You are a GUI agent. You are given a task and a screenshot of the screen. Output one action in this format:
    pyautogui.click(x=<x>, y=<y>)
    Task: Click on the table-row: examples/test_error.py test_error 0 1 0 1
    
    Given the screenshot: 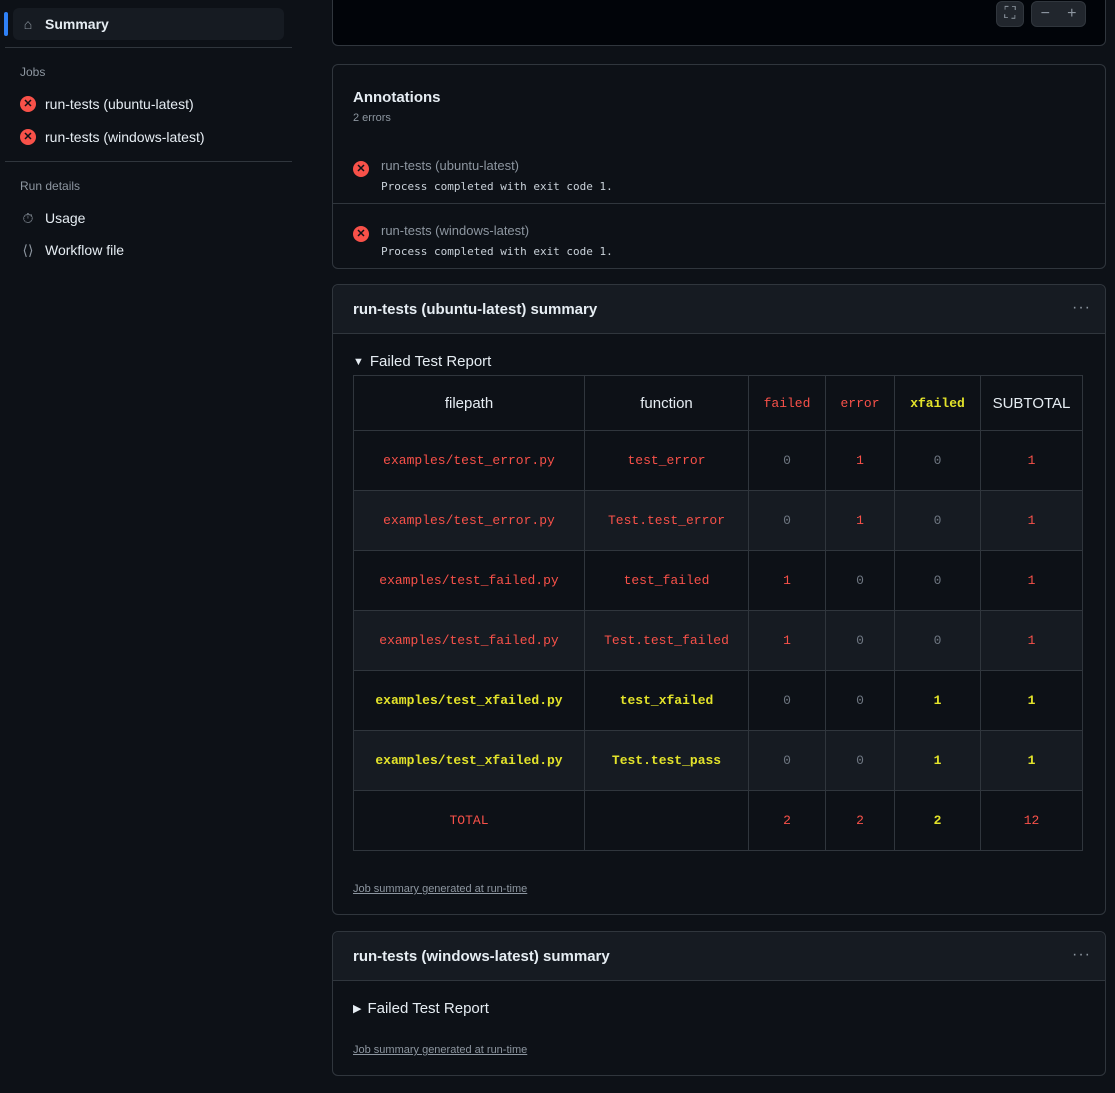 What is the action you would take?
    pyautogui.click(x=718, y=460)
    